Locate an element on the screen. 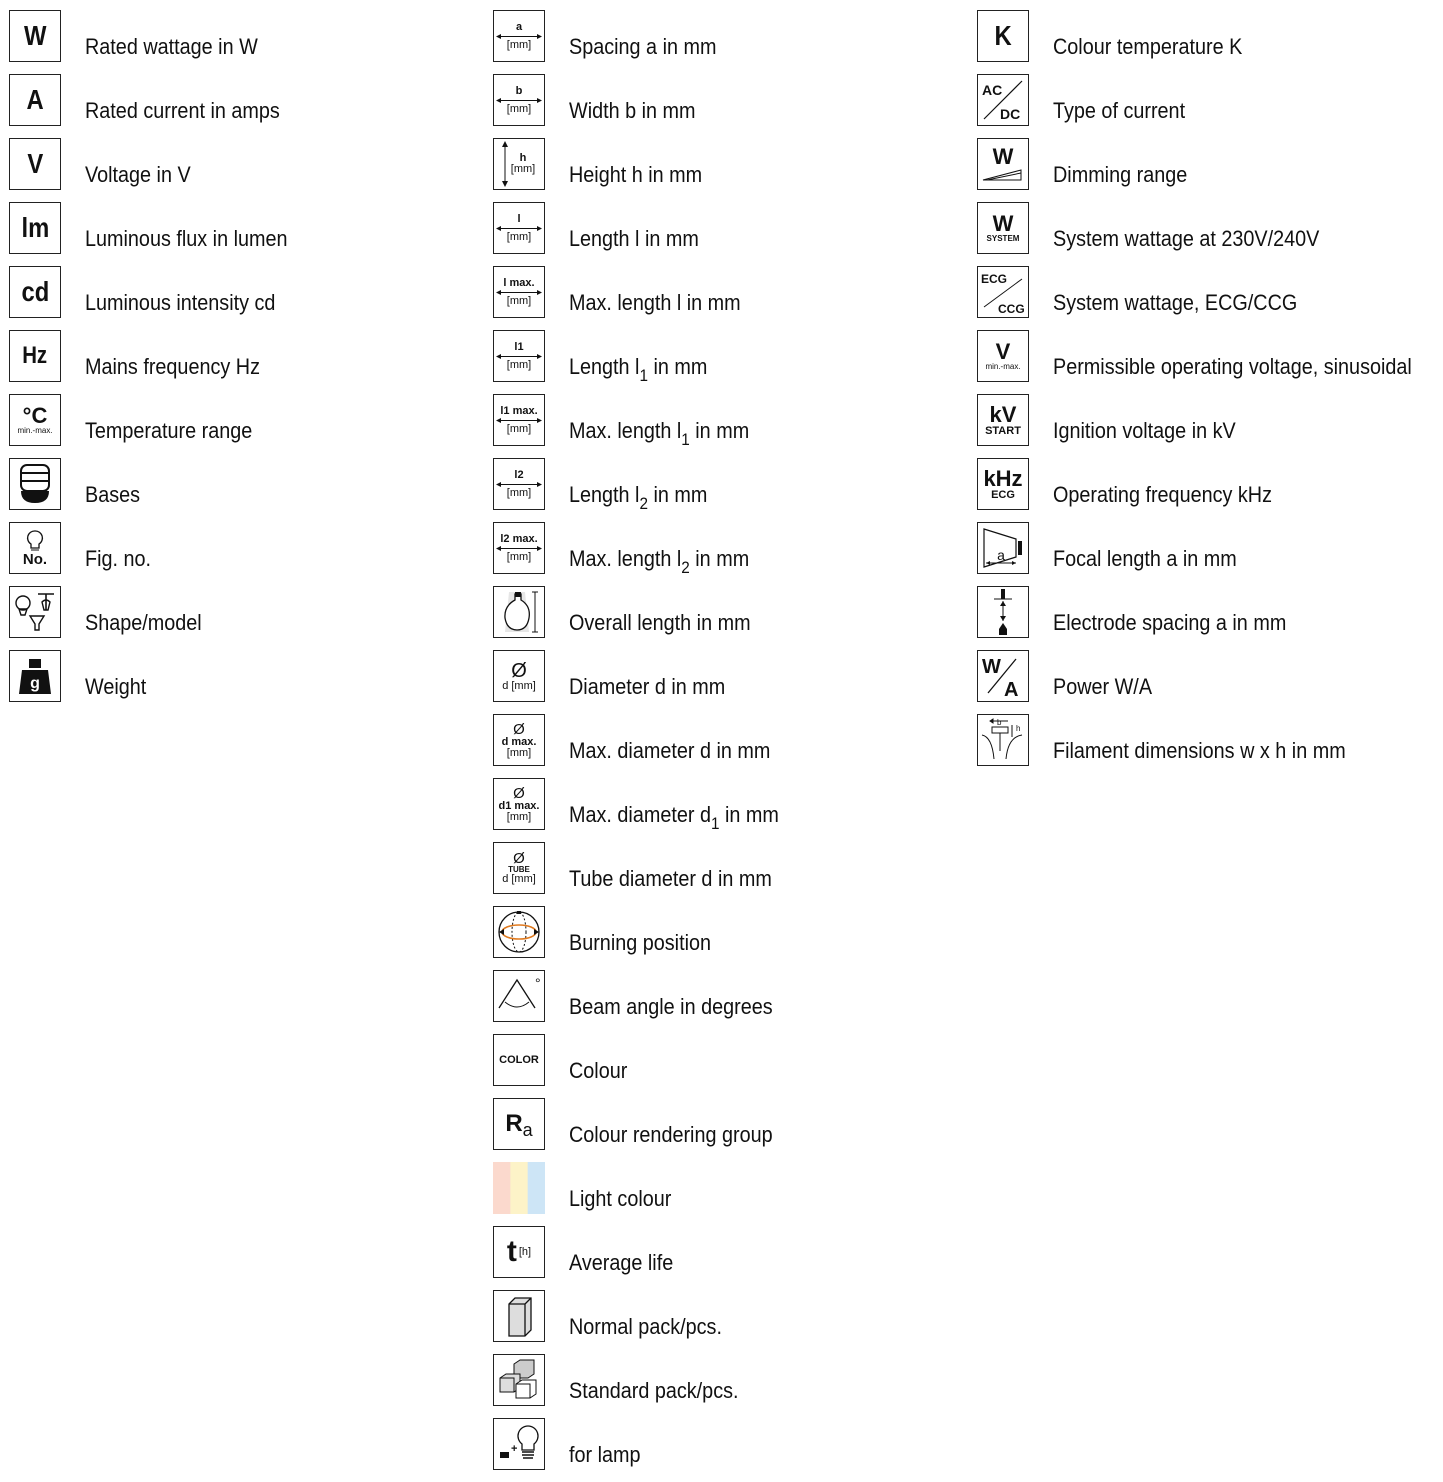 The width and height of the screenshot is (1443, 1482). overall-length-bulb-icon is located at coordinates (519, 612).